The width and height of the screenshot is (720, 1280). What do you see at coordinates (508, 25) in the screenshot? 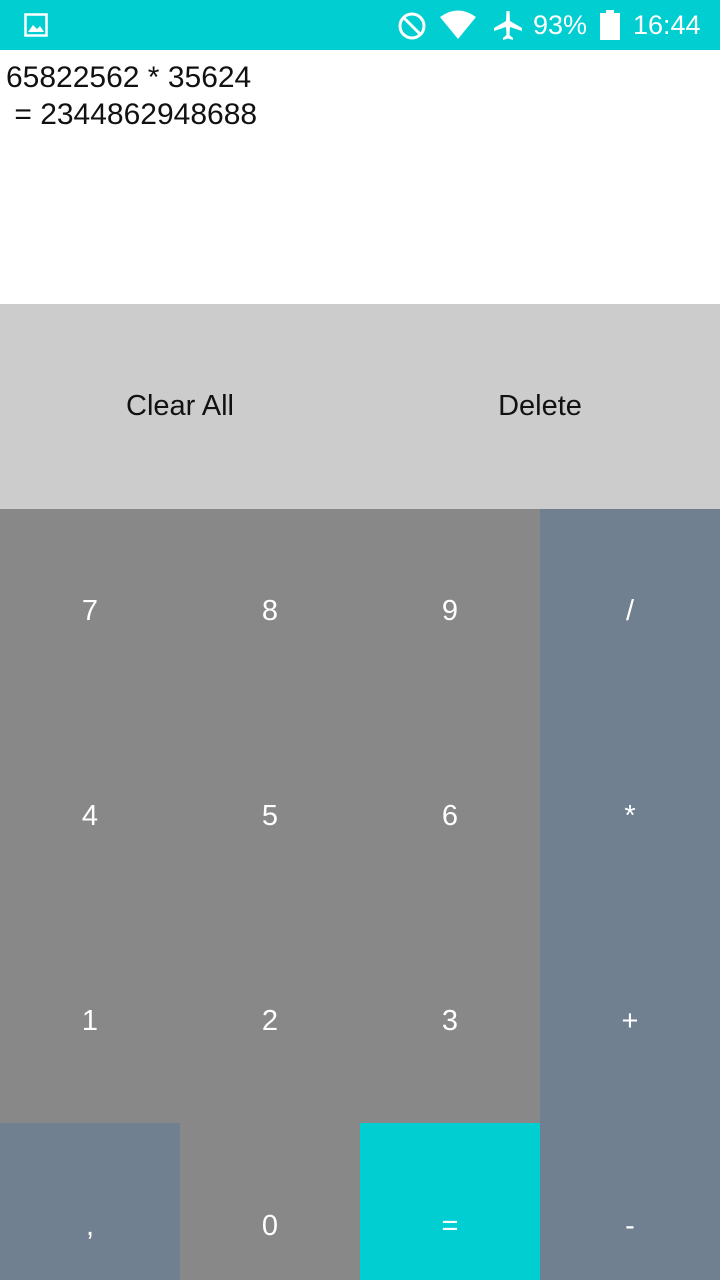
I see `airplane-mode-icon` at bounding box center [508, 25].